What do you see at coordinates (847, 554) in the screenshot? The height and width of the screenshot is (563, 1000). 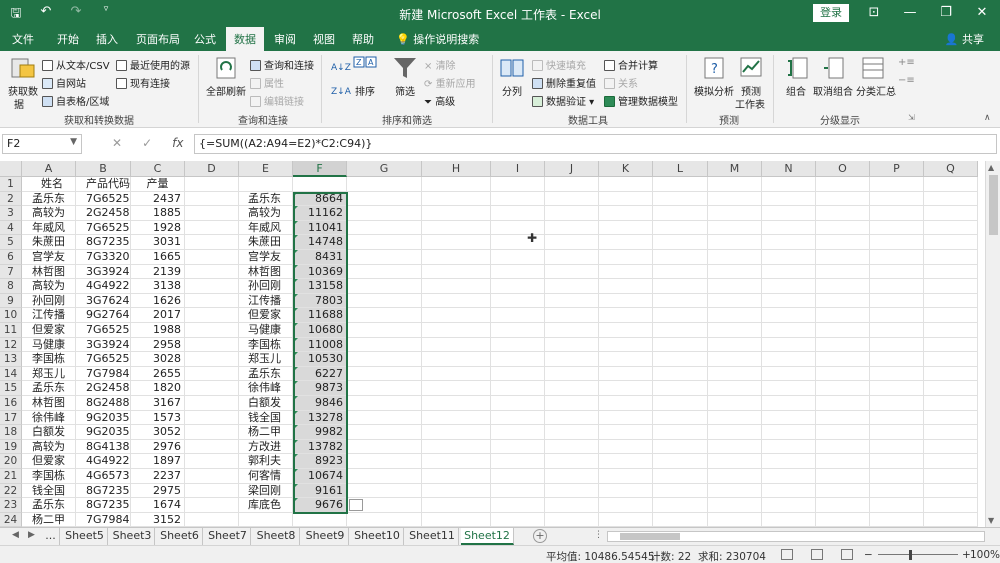 I see `page-break-view-icon` at bounding box center [847, 554].